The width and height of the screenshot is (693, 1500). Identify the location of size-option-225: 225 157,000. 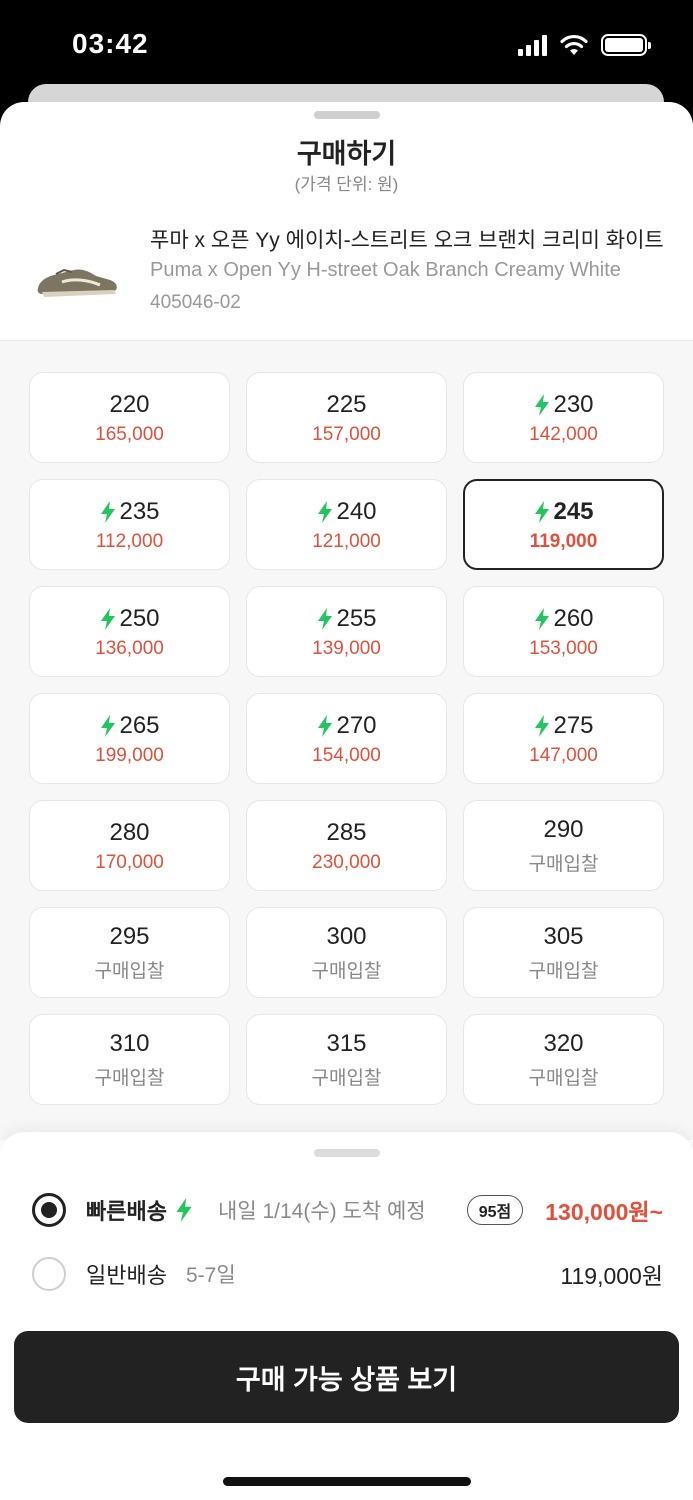
(346, 417).